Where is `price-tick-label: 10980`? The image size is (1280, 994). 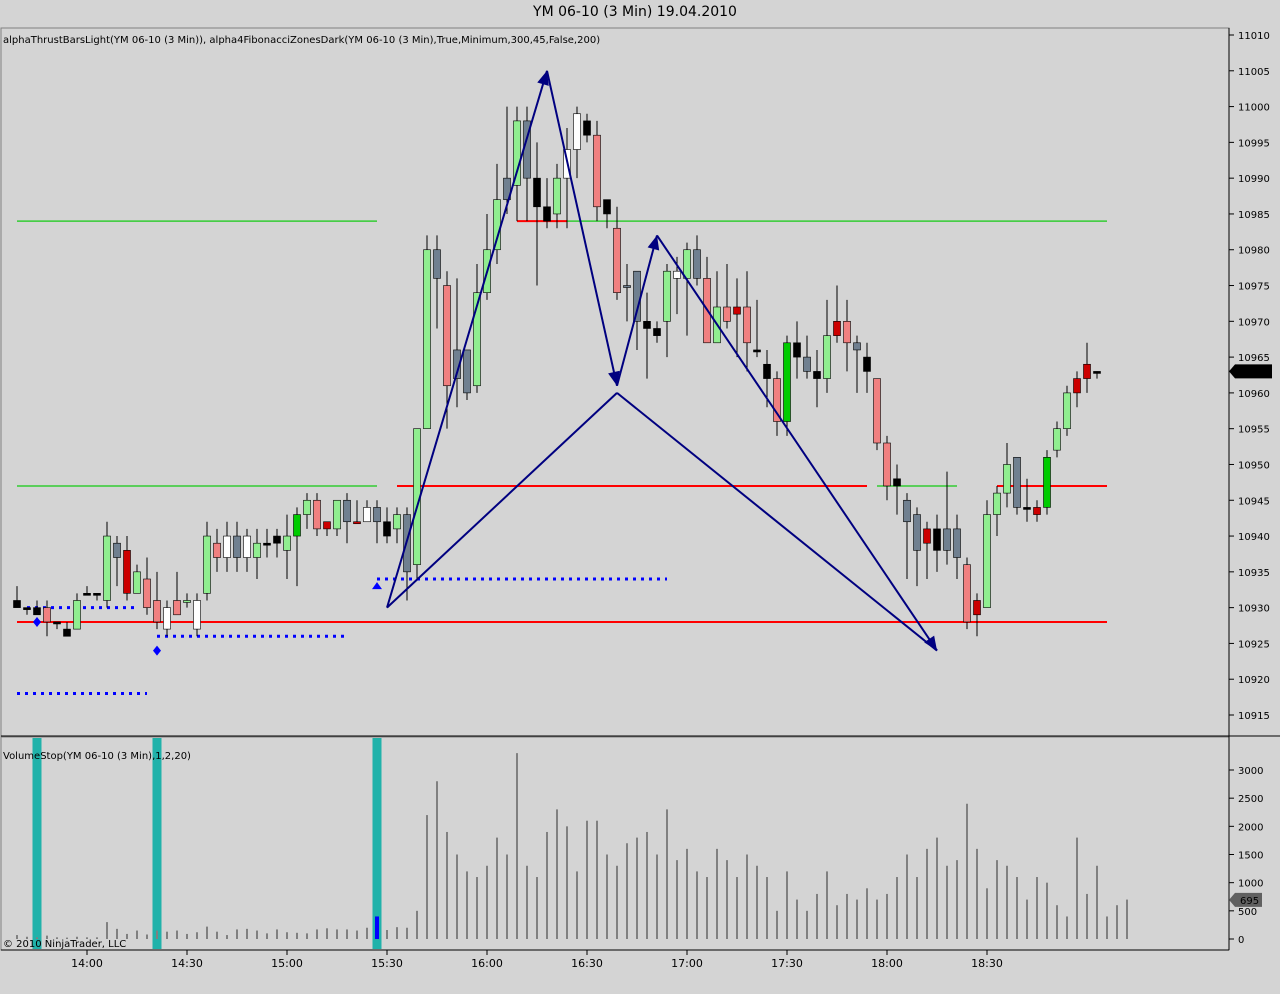
price-tick-label: 10980 is located at coordinates (1254, 251).